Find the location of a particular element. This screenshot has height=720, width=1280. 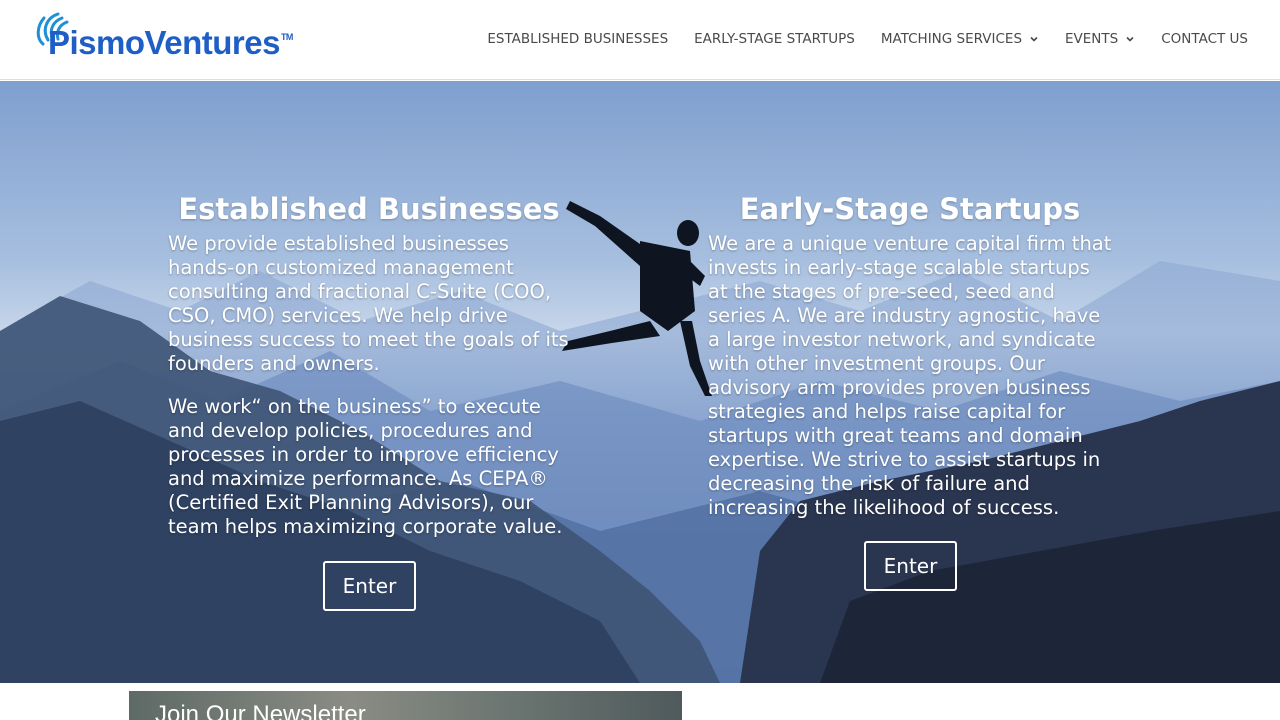

established-businesses-enter-button: Enter is located at coordinates (369, 586).